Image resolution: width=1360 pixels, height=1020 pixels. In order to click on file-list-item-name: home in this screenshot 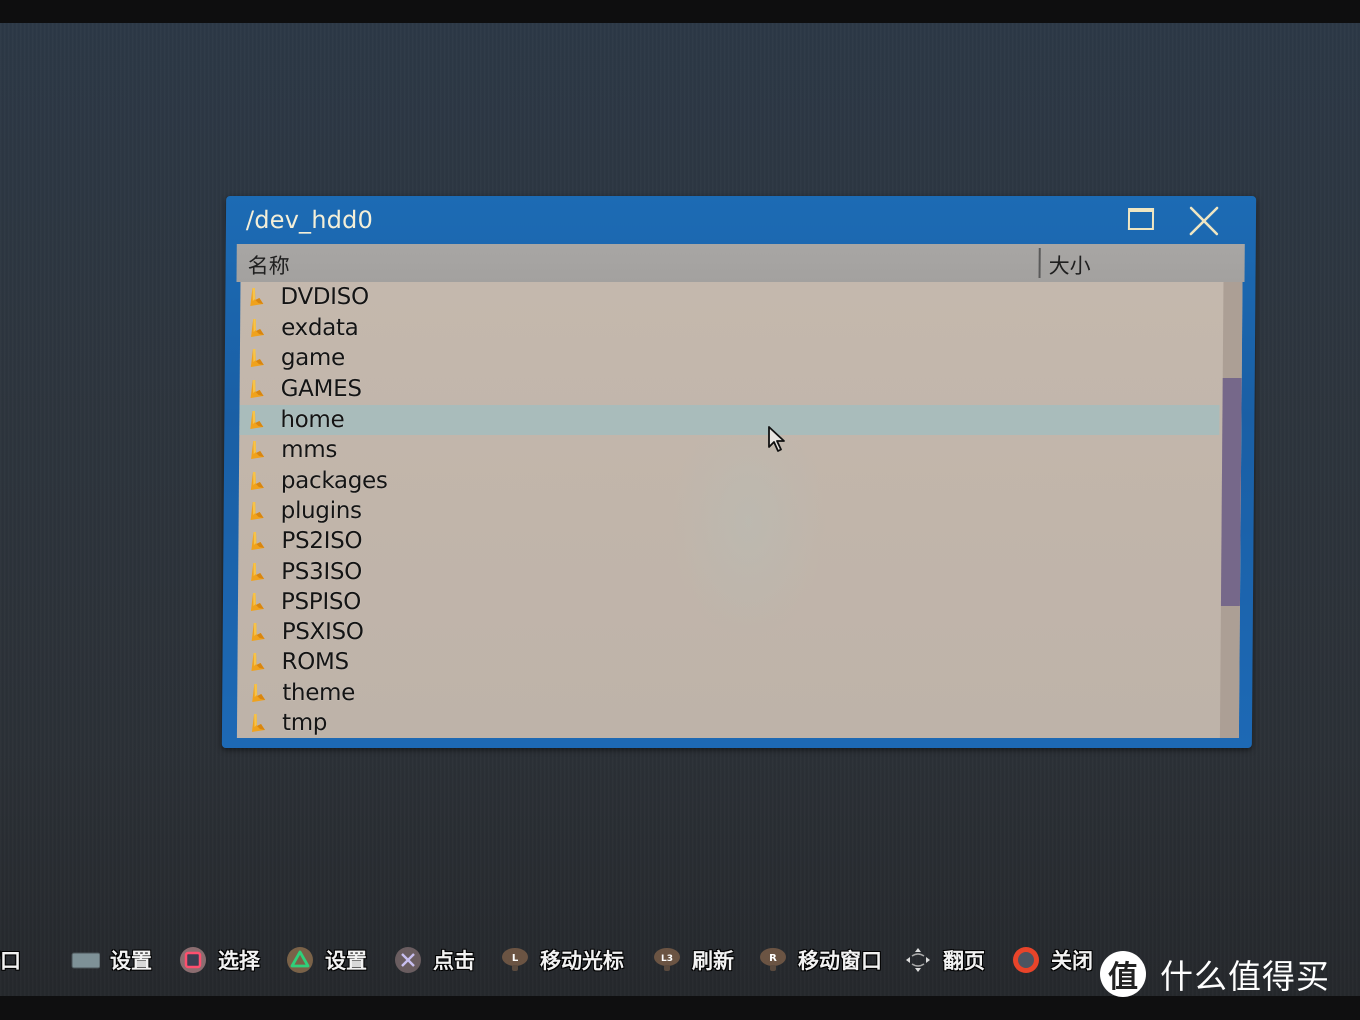, I will do `click(312, 420)`.